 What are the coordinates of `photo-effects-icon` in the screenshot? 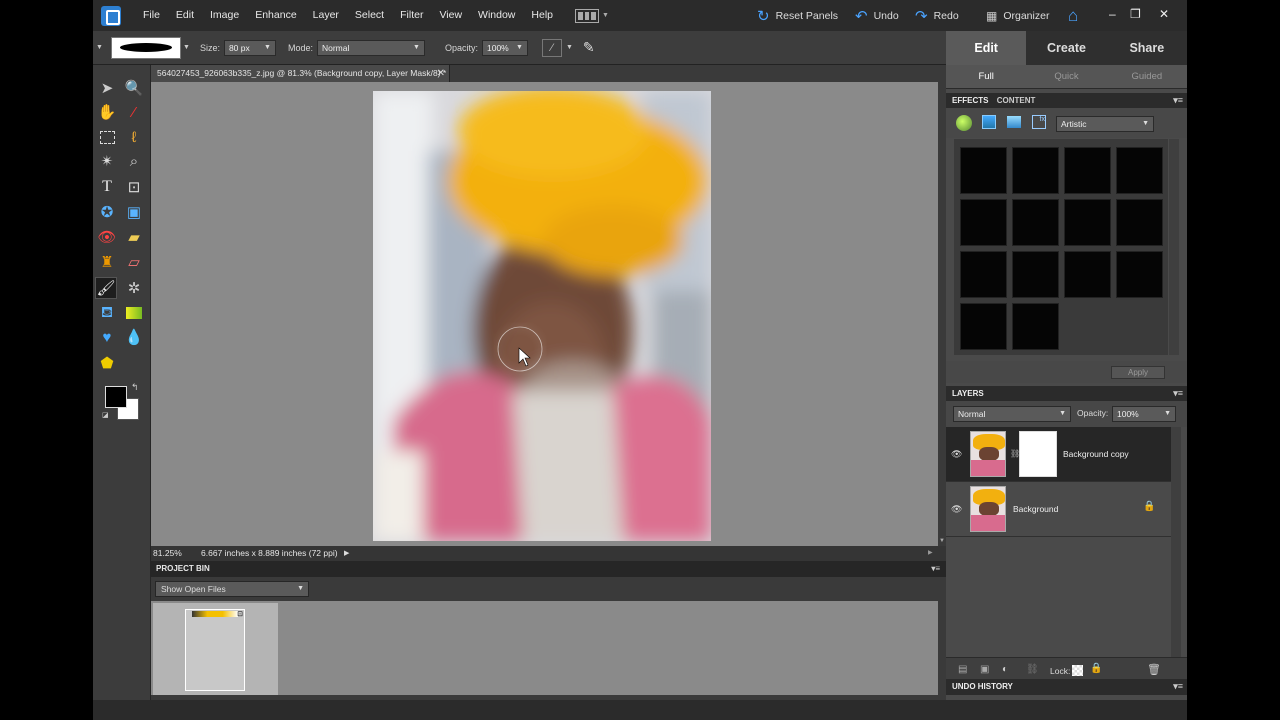 It's located at (1014, 122).